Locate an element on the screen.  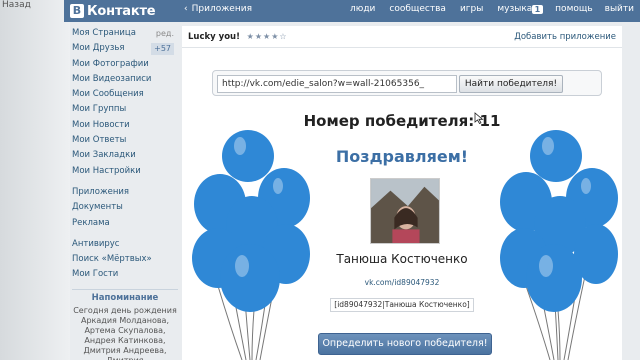
sidebar-item-photos: Мои Фотографии is located at coordinates (125, 64).